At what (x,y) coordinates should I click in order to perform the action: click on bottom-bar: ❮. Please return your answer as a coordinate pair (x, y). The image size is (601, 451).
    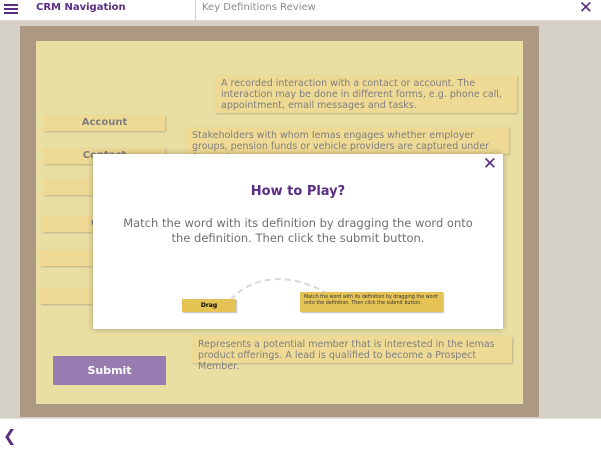
    Looking at the image, I should click on (300, 434).